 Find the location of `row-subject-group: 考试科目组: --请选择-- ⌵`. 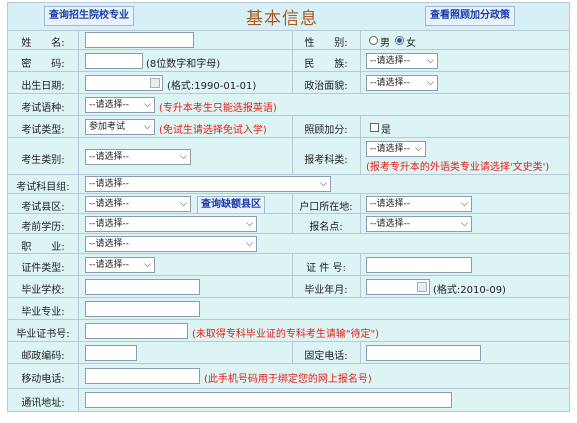

row-subject-group: 考试科目组: --请选择-- ⌵ is located at coordinates (288, 183).